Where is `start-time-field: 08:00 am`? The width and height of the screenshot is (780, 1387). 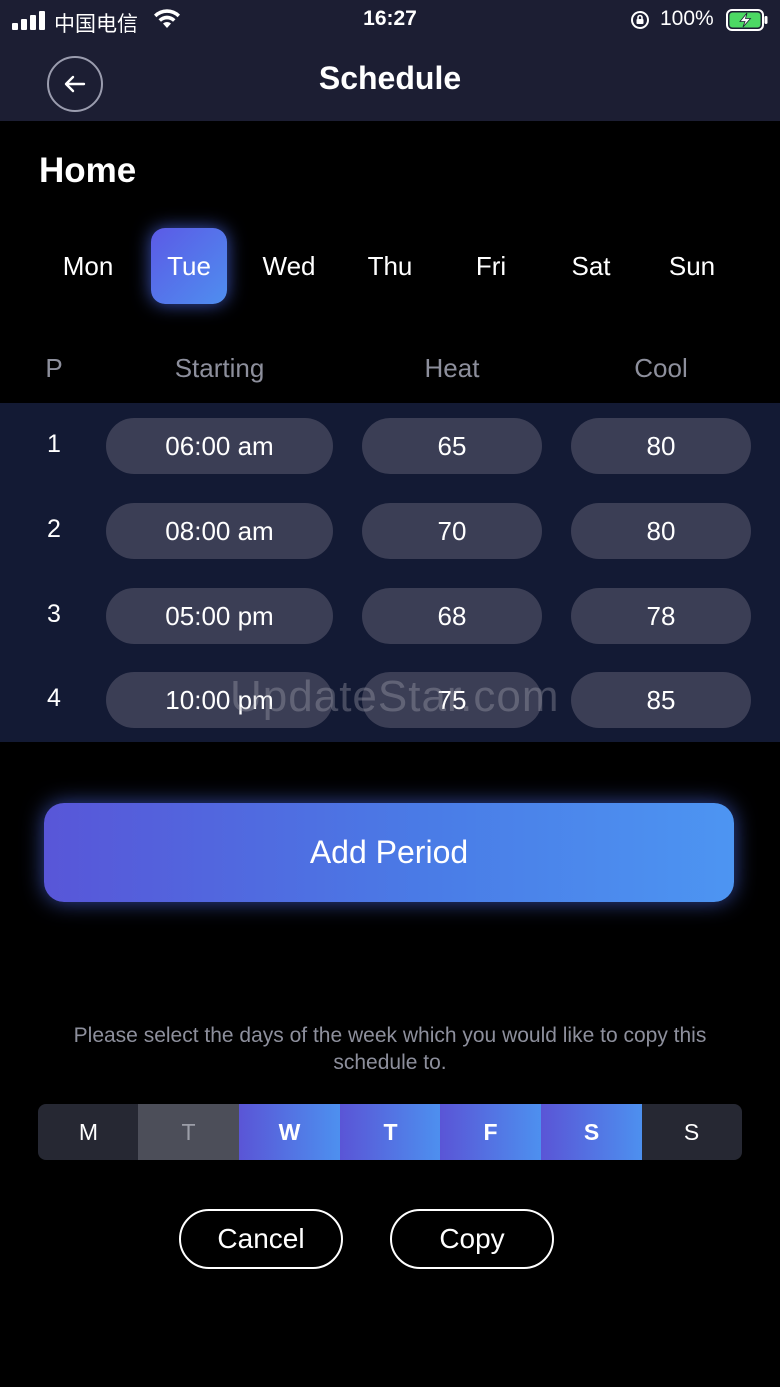 start-time-field: 08:00 am is located at coordinates (219, 531).